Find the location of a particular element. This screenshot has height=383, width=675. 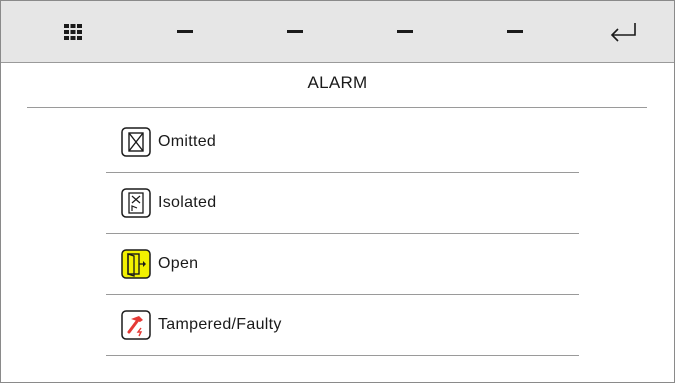

omitted-icon is located at coordinates (136, 142).